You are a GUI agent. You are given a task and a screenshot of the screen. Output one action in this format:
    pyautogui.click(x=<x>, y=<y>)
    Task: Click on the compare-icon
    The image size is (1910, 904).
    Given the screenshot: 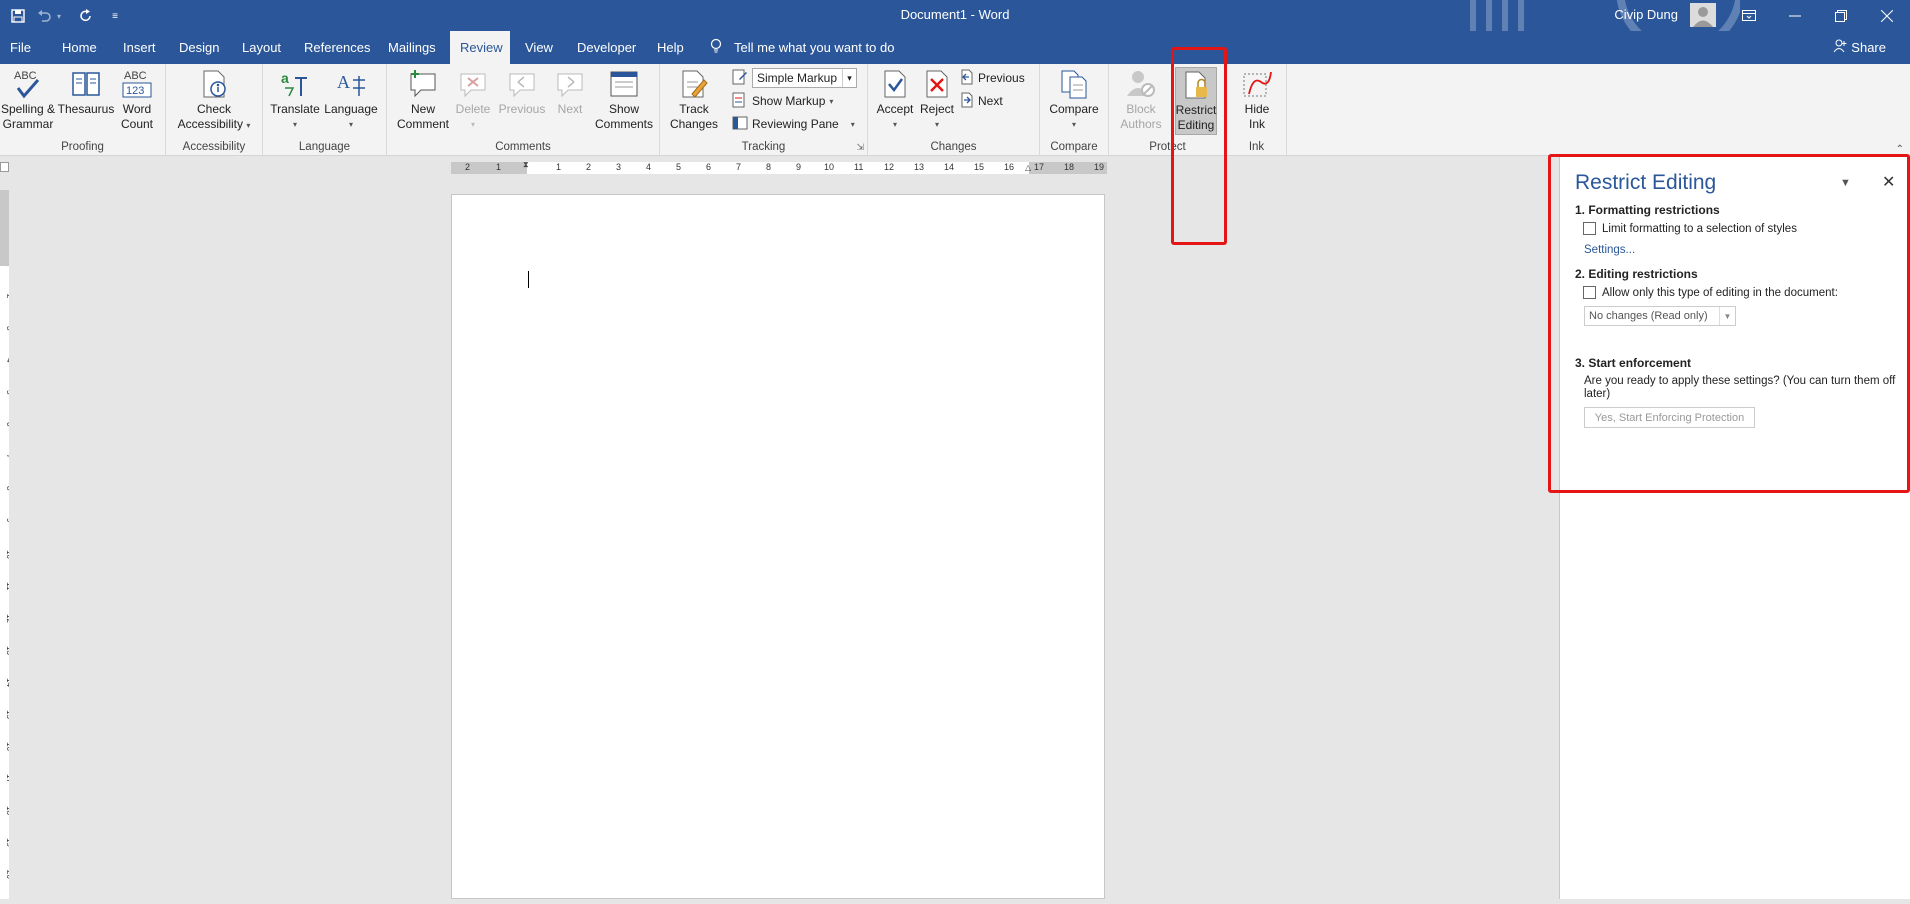 What is the action you would take?
    pyautogui.click(x=1074, y=84)
    